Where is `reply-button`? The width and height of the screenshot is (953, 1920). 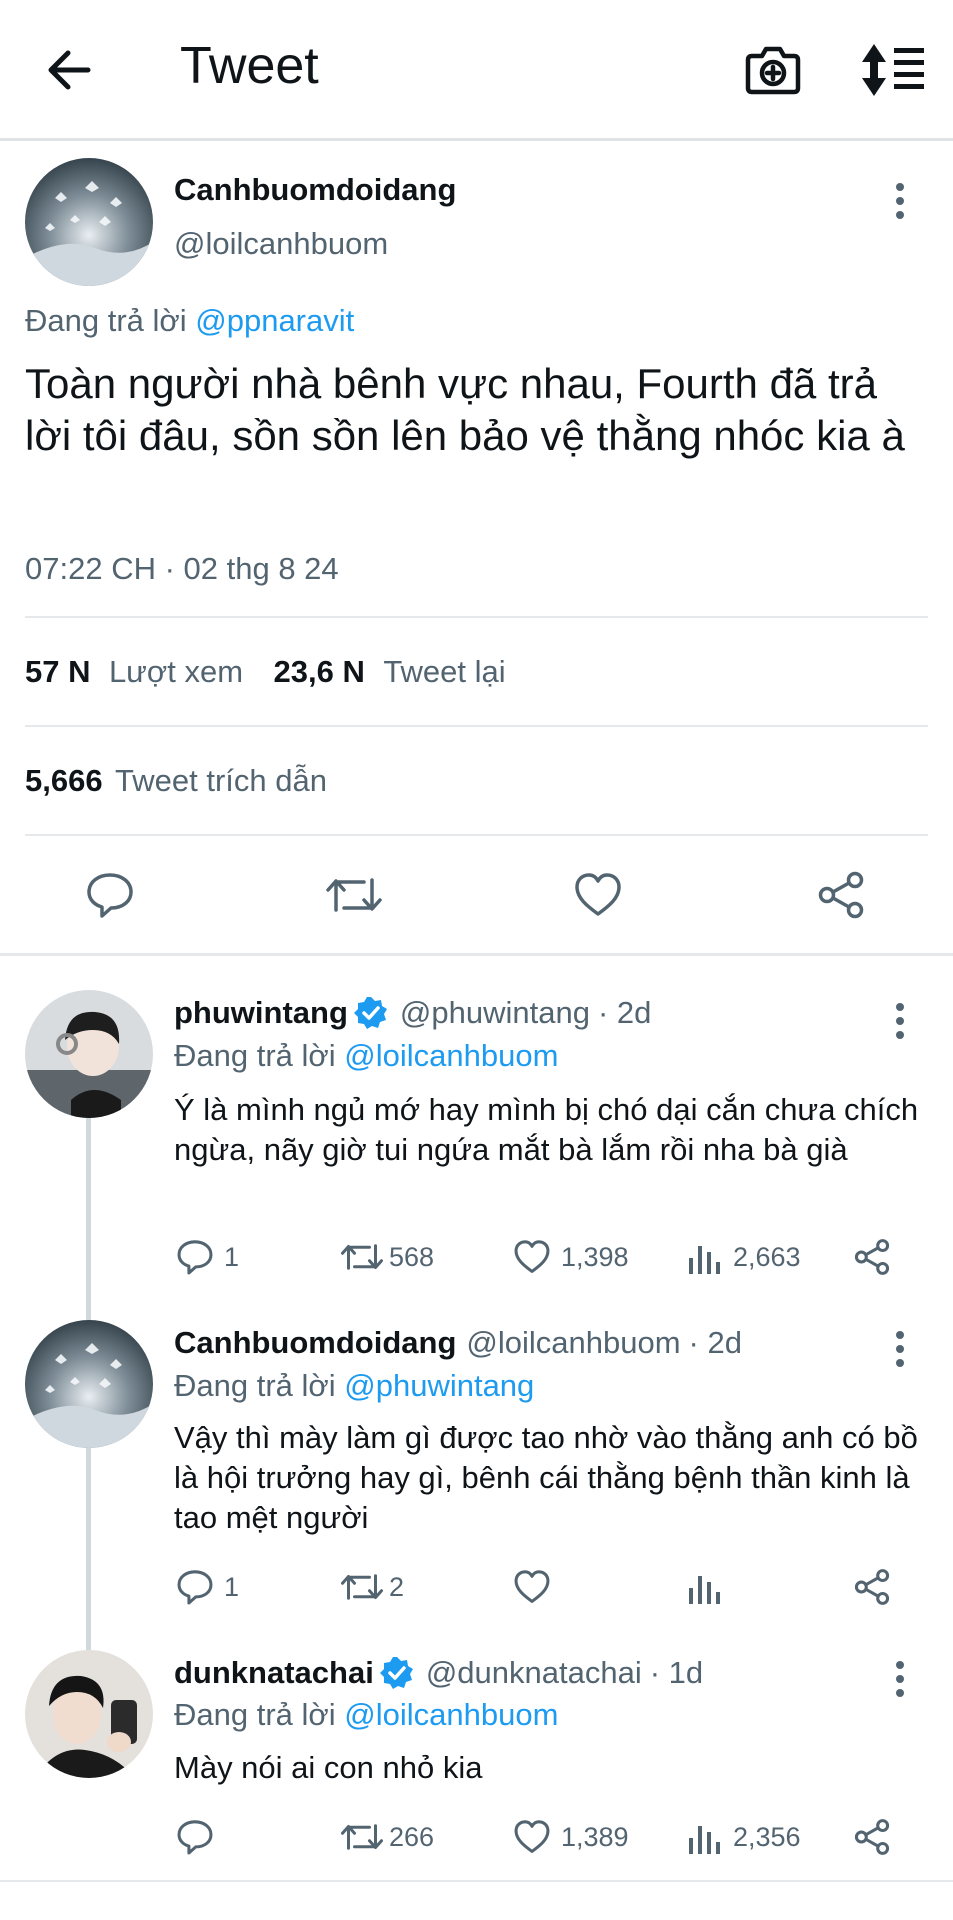
reply-button is located at coordinates (110, 895).